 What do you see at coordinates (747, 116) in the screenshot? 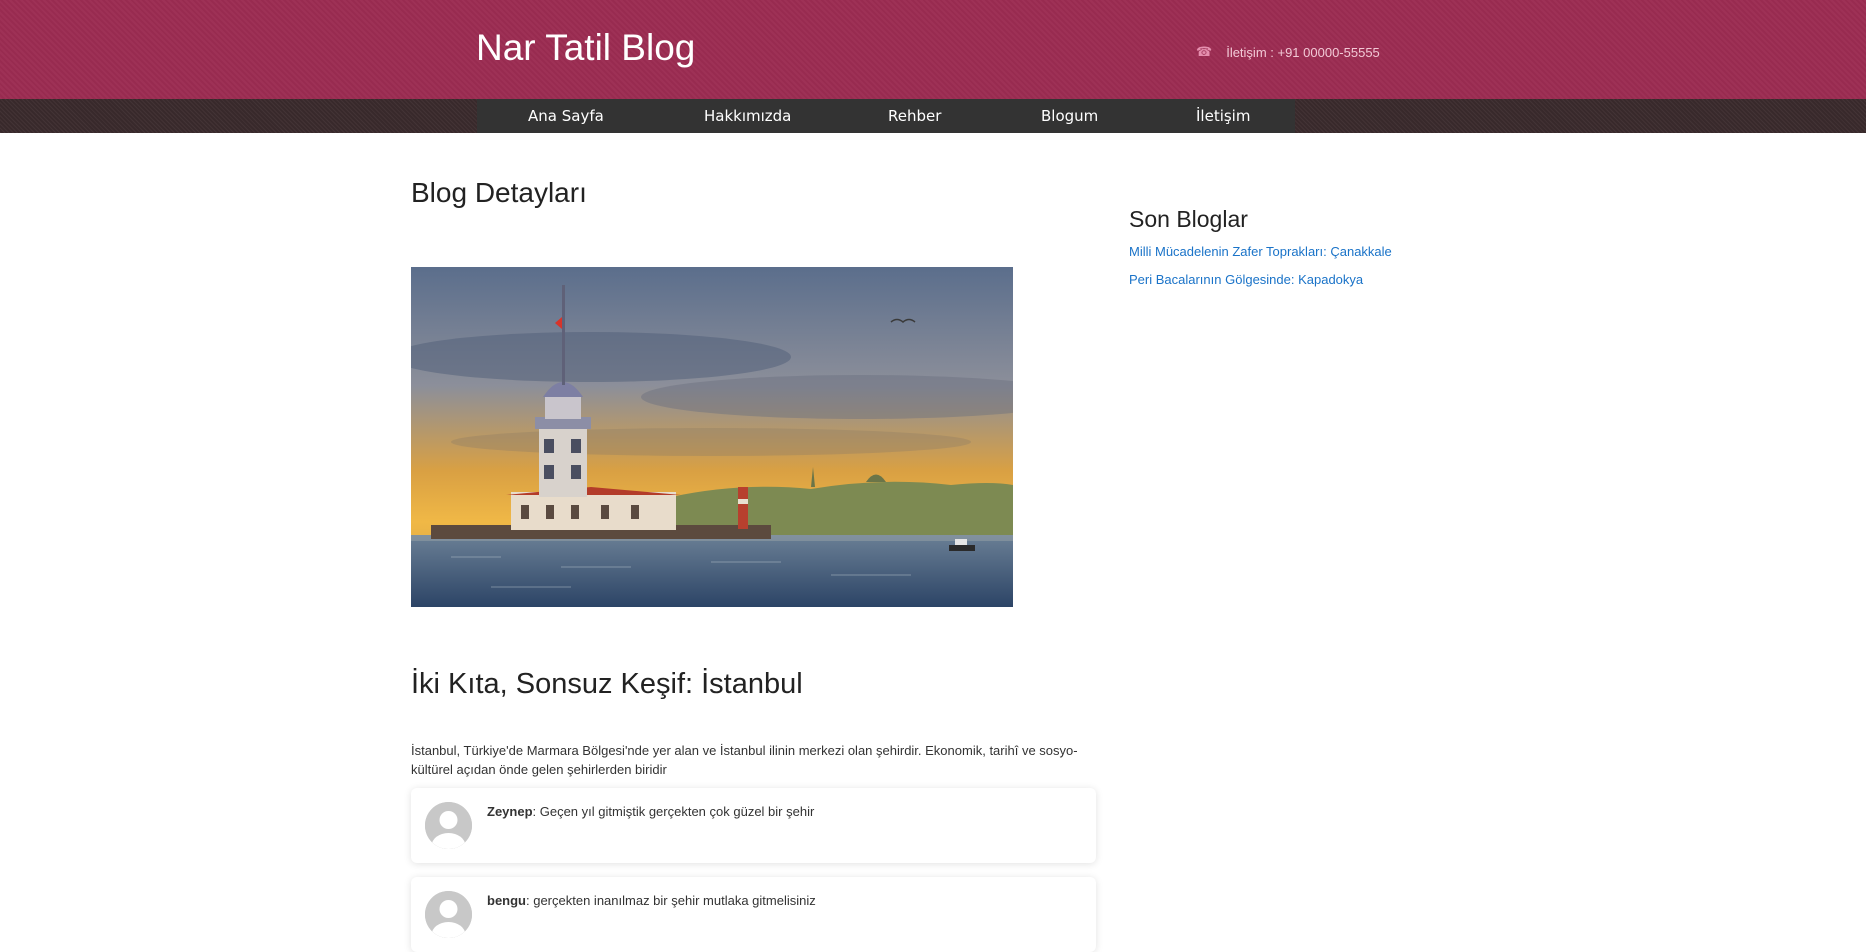
I see `nav-item-hakkimizda: Hakkımızda` at bounding box center [747, 116].